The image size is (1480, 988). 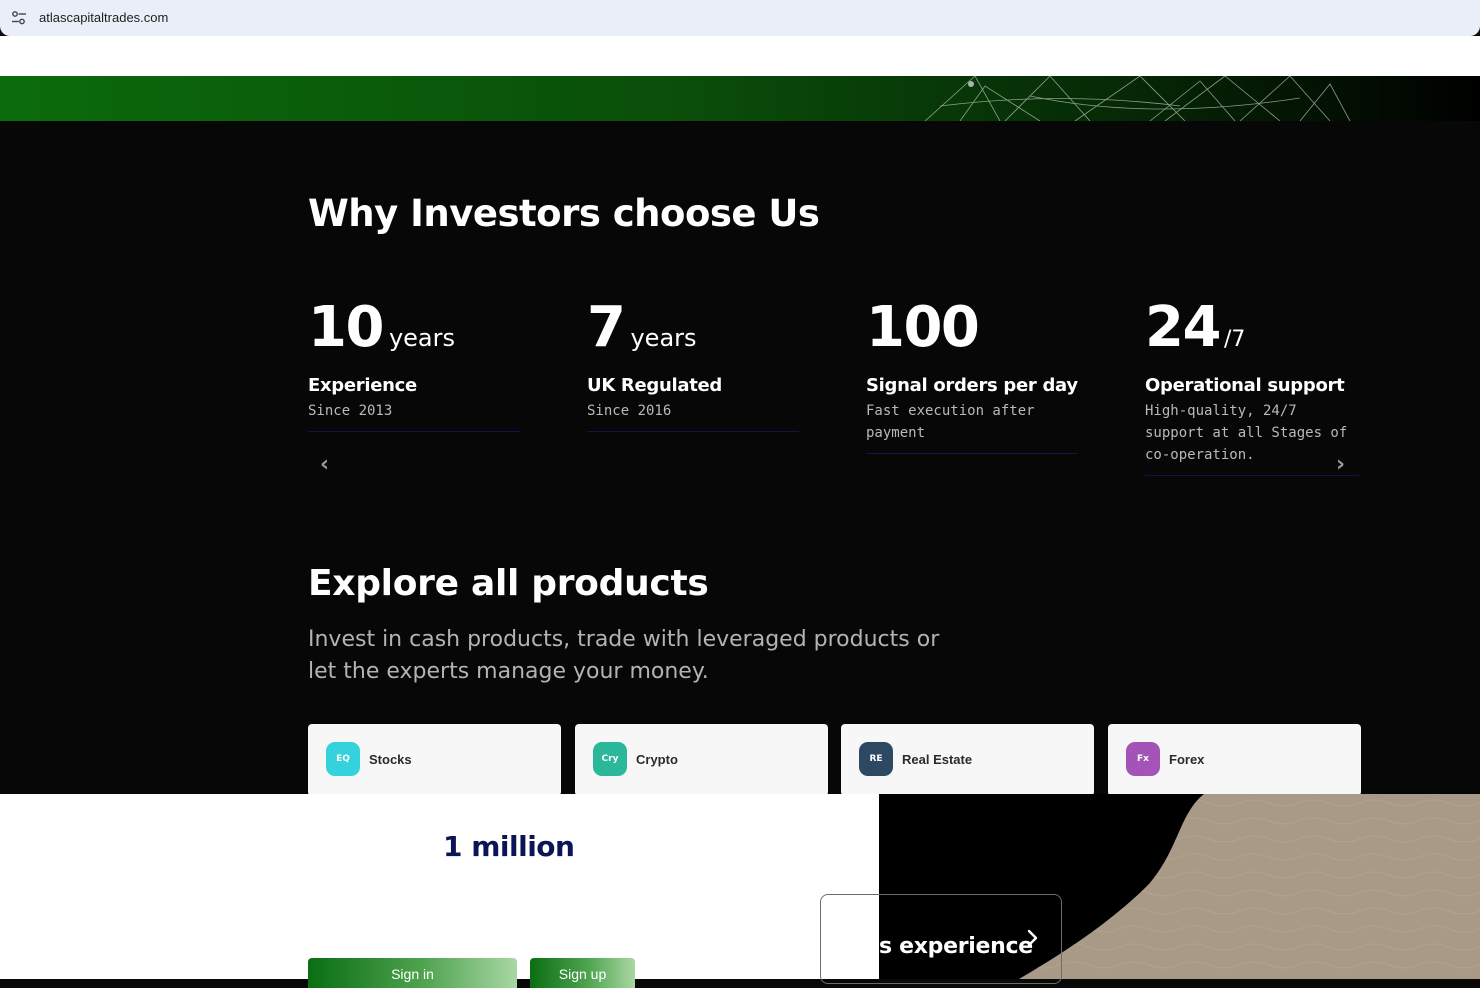 I want to click on stat-value: 24, so click(x=1183, y=327).